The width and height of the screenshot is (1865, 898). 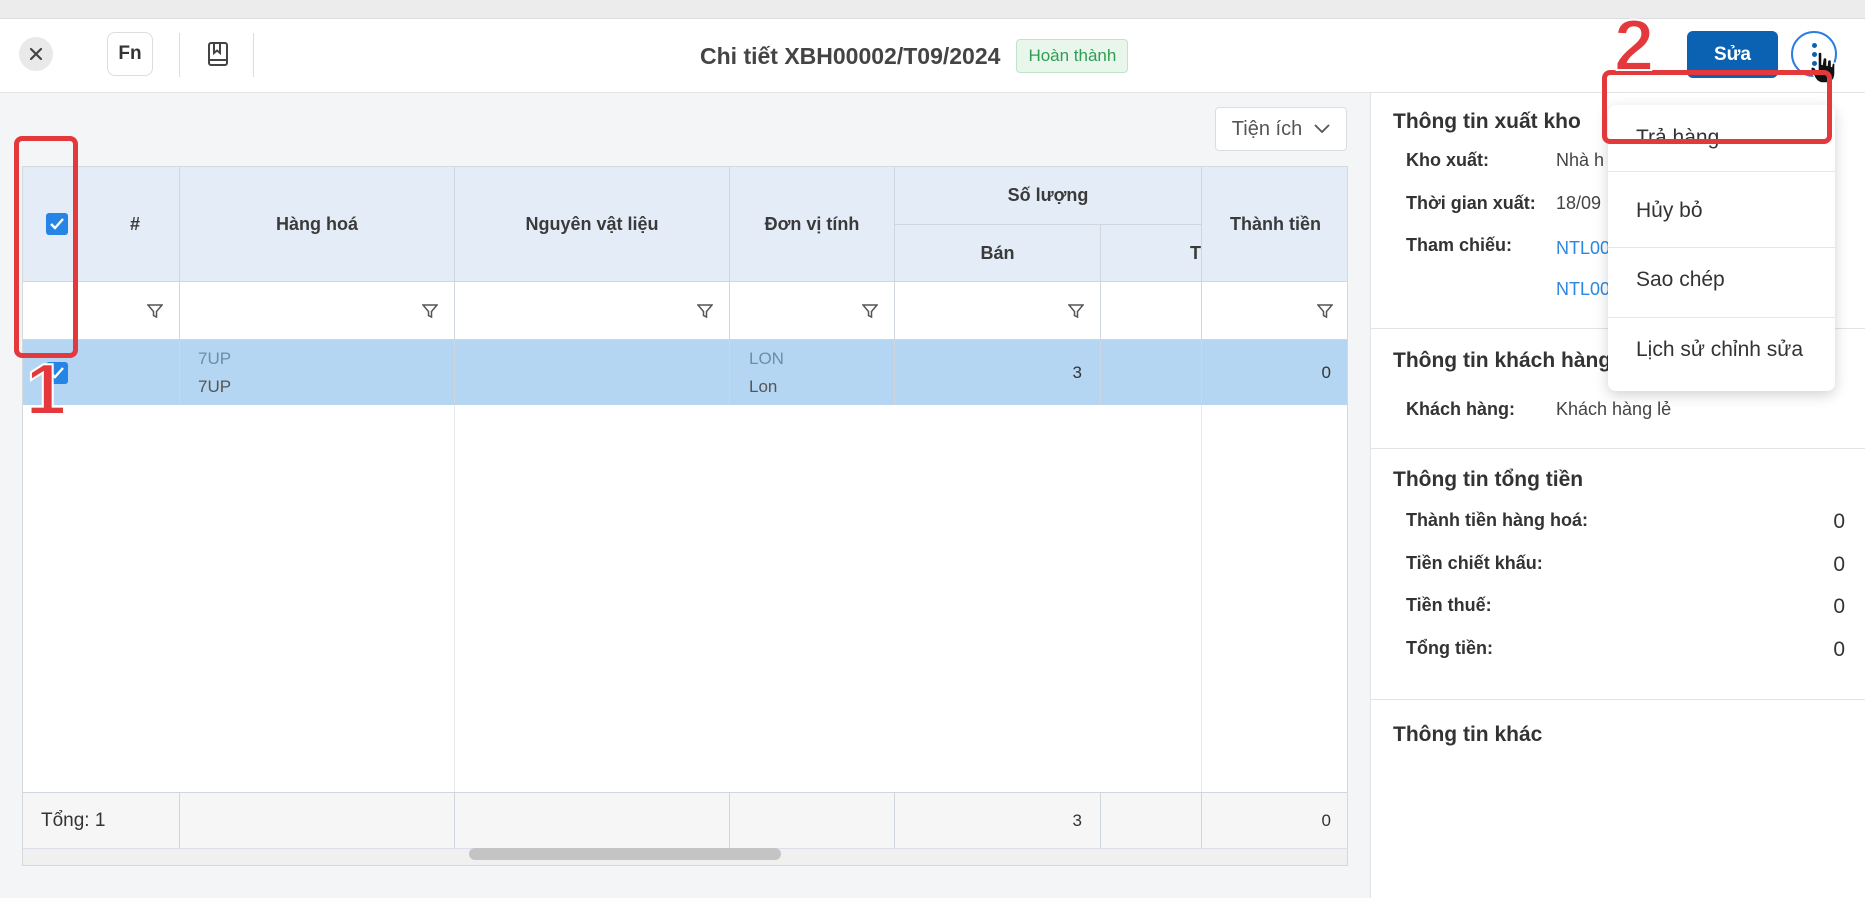 I want to click on menu-item-history: Lịch sử chỉnh sửa, so click(x=1721, y=350).